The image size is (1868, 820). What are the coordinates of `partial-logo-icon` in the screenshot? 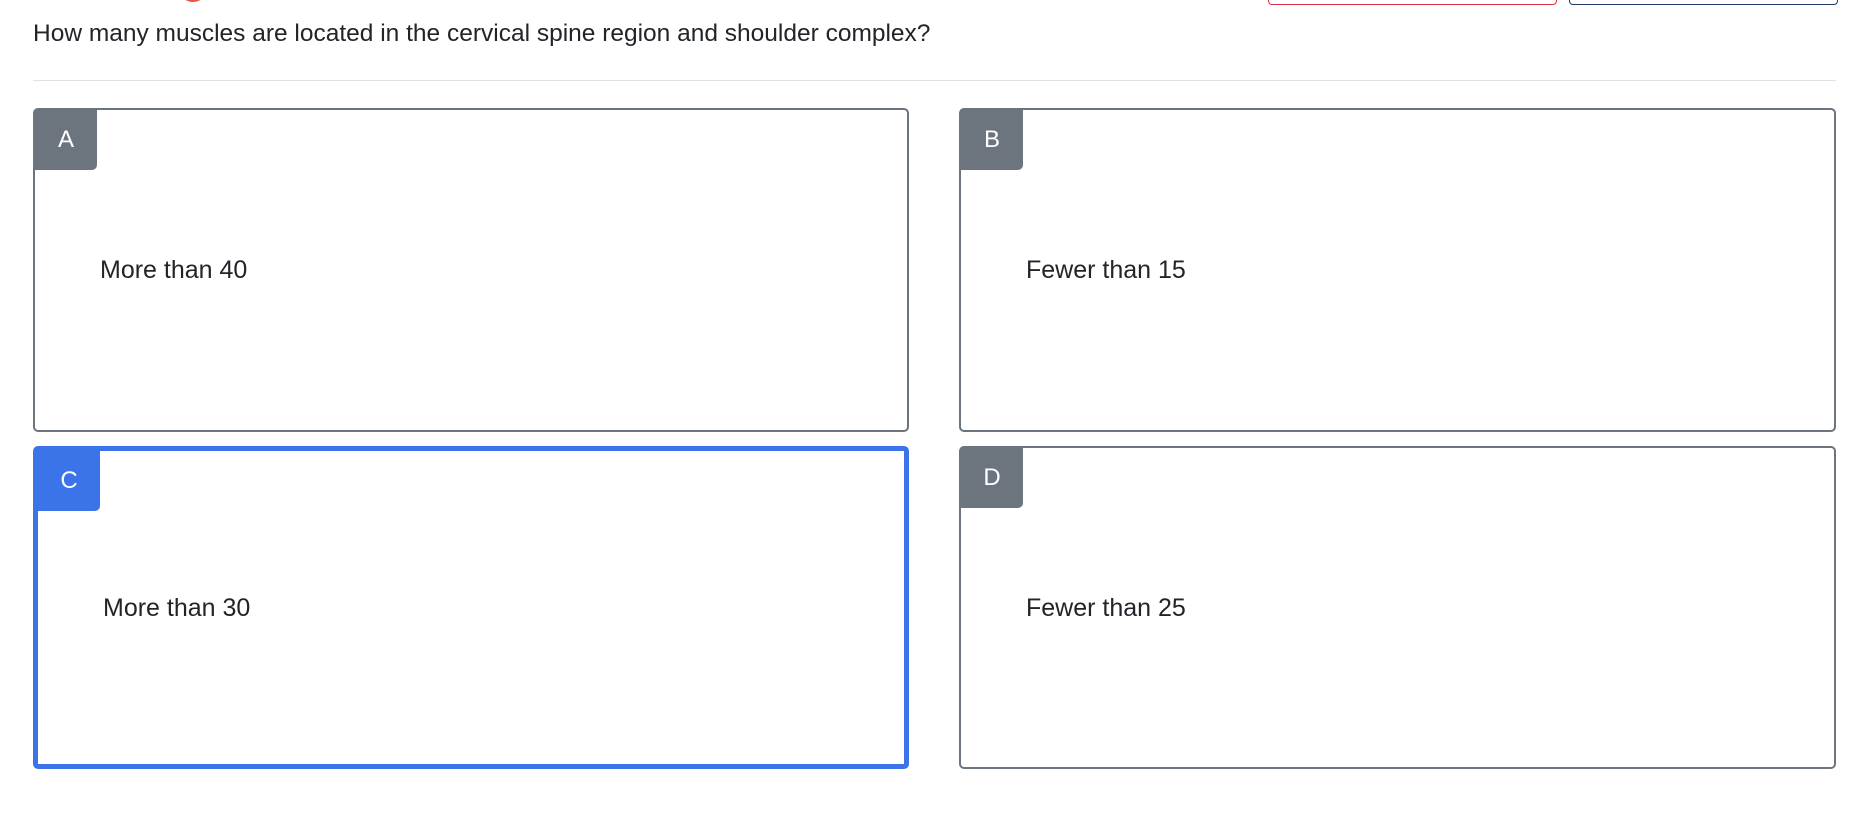 It's located at (193, 1).